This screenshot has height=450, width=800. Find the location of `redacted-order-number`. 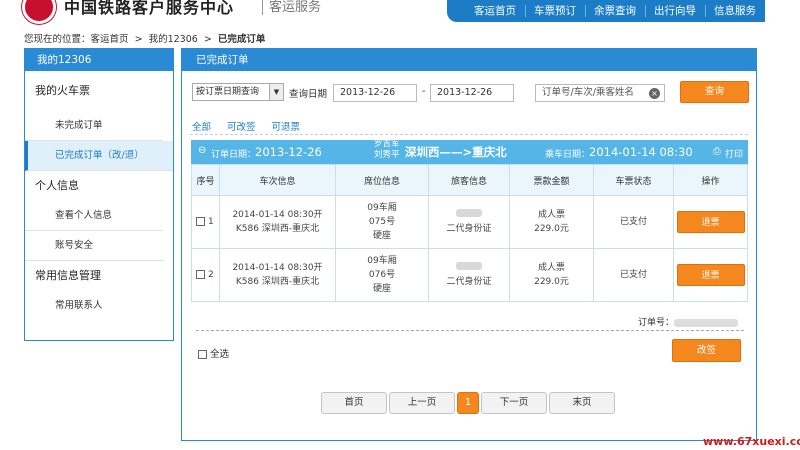

redacted-order-number is located at coordinates (706, 322).